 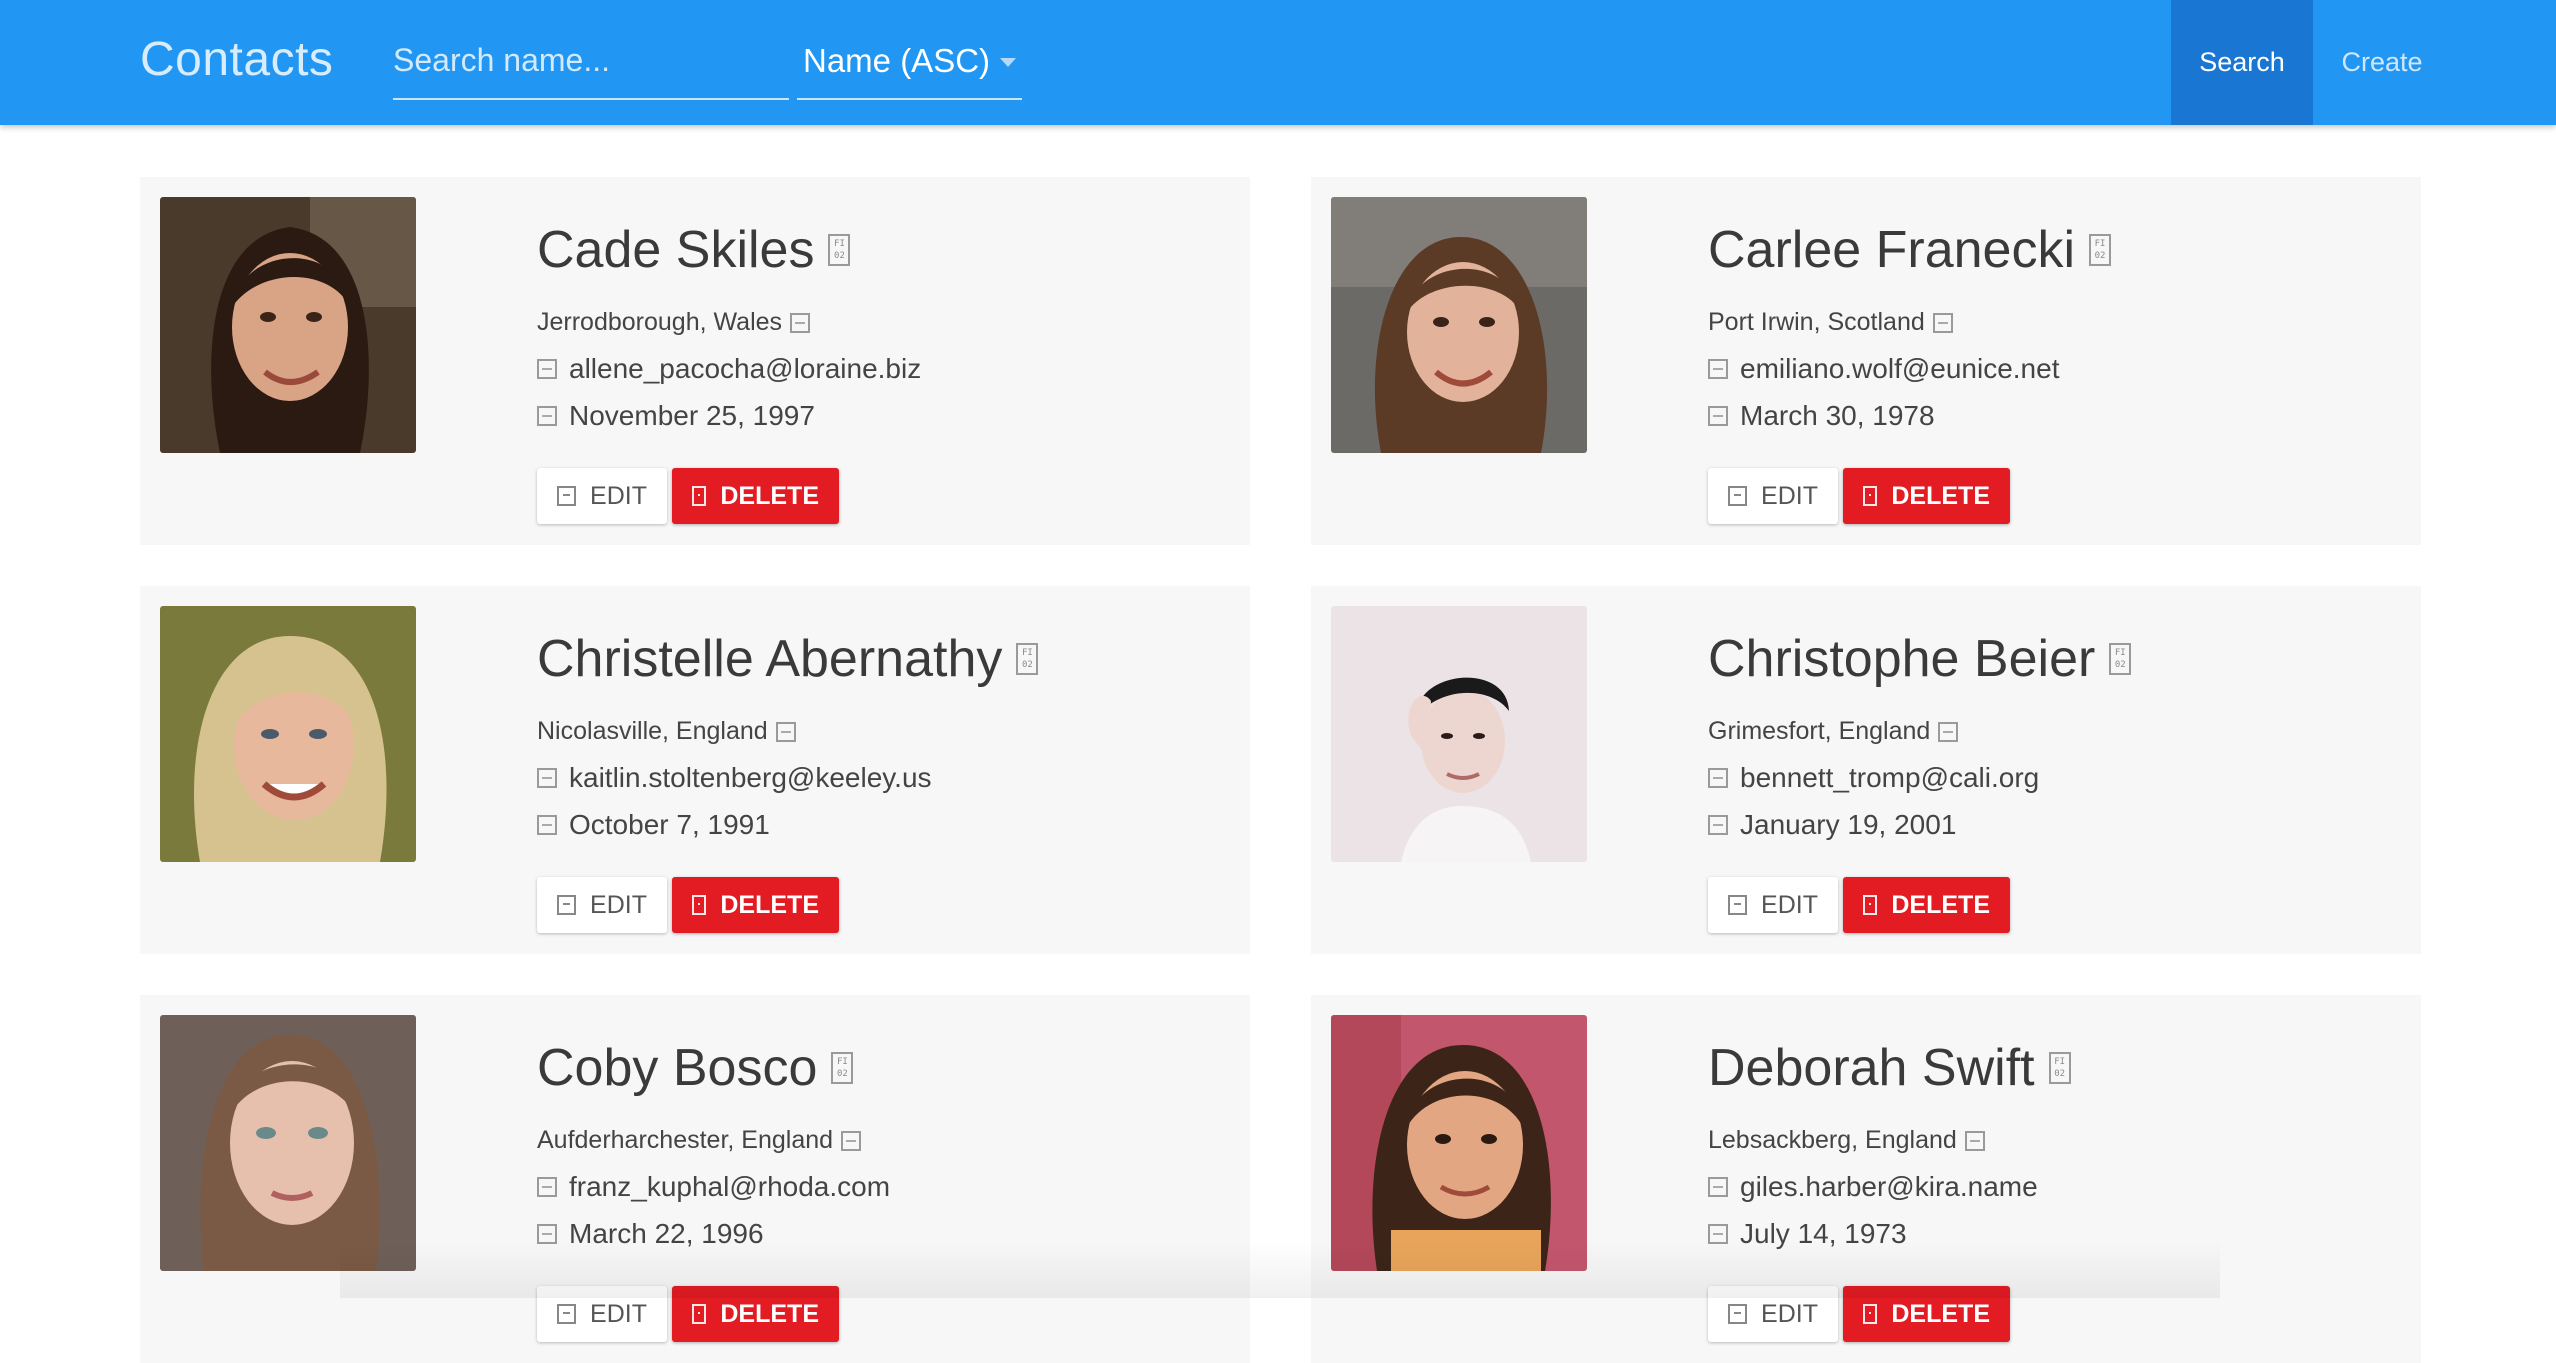 I want to click on contact-name: Cade Skiles, so click(x=676, y=250).